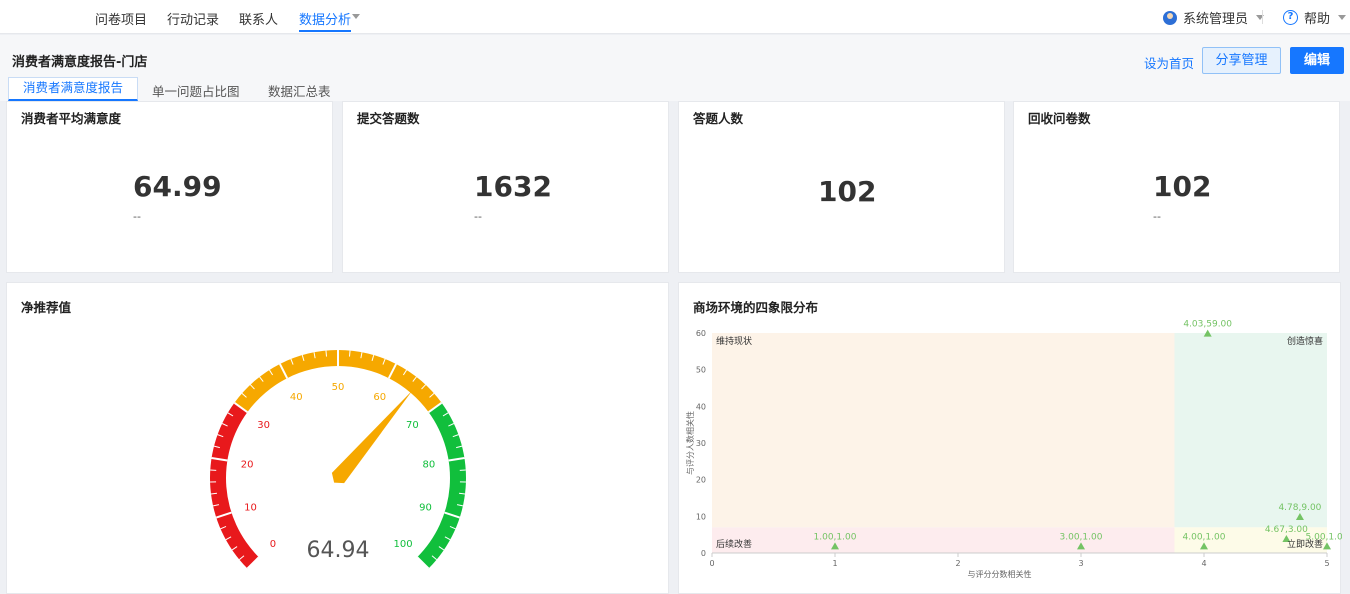 Image resolution: width=1350 pixels, height=594 pixels. Describe the element at coordinates (388, 118) in the screenshot. I see `kpi-title: 提交答题数` at that location.